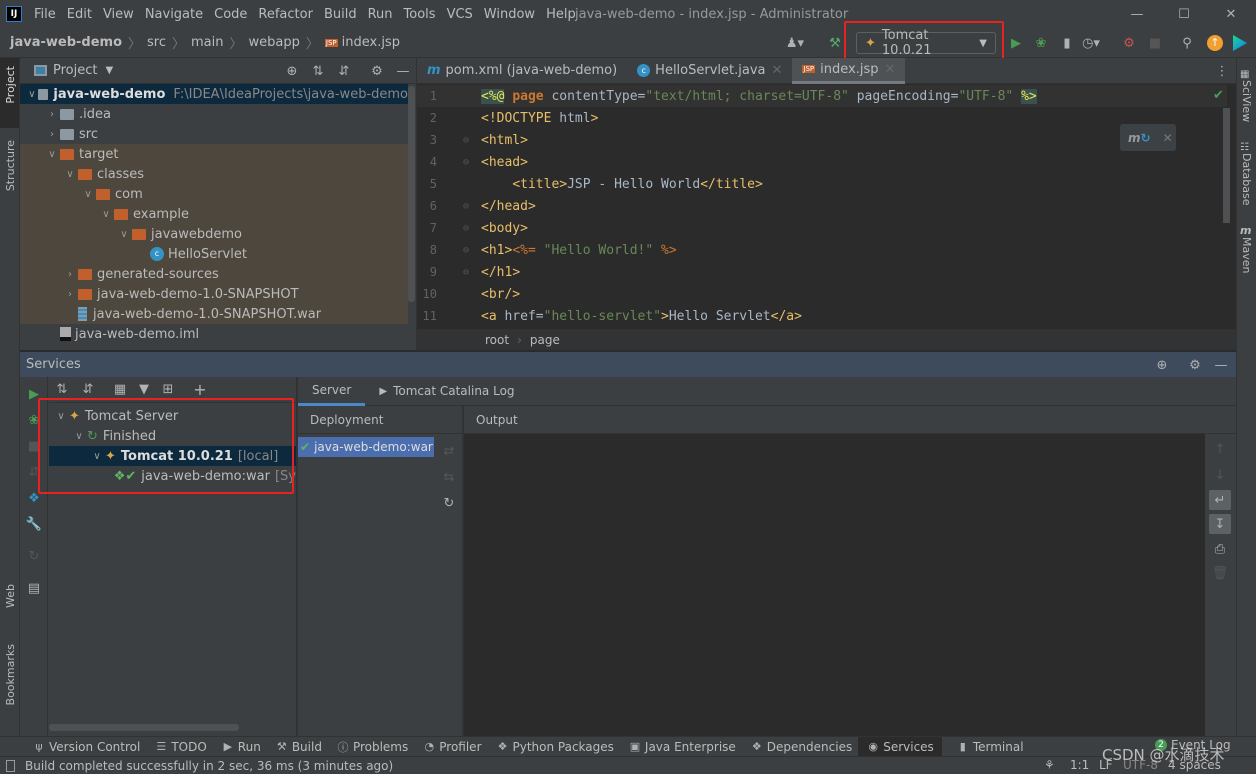 The height and width of the screenshot is (774, 1256). I want to click on stop-icon: ■, so click(1155, 43).